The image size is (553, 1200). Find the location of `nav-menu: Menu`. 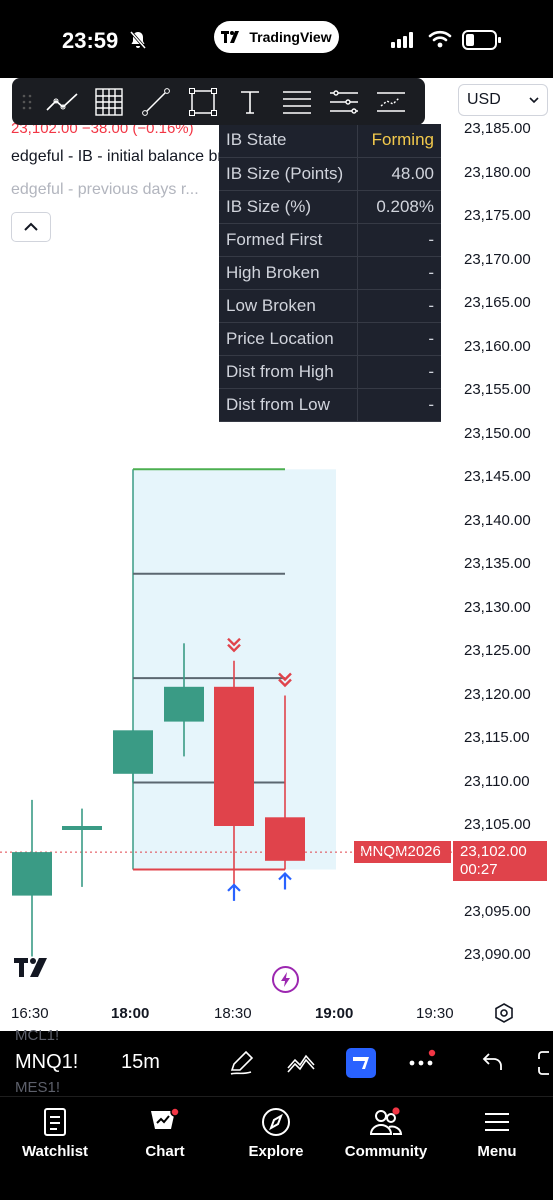

nav-menu: Menu is located at coordinates (497, 1133).